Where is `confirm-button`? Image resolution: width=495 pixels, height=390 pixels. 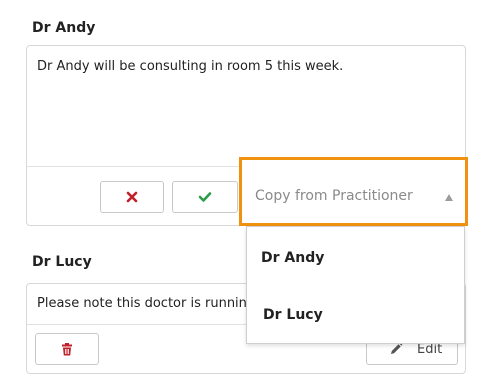 confirm-button is located at coordinates (205, 197).